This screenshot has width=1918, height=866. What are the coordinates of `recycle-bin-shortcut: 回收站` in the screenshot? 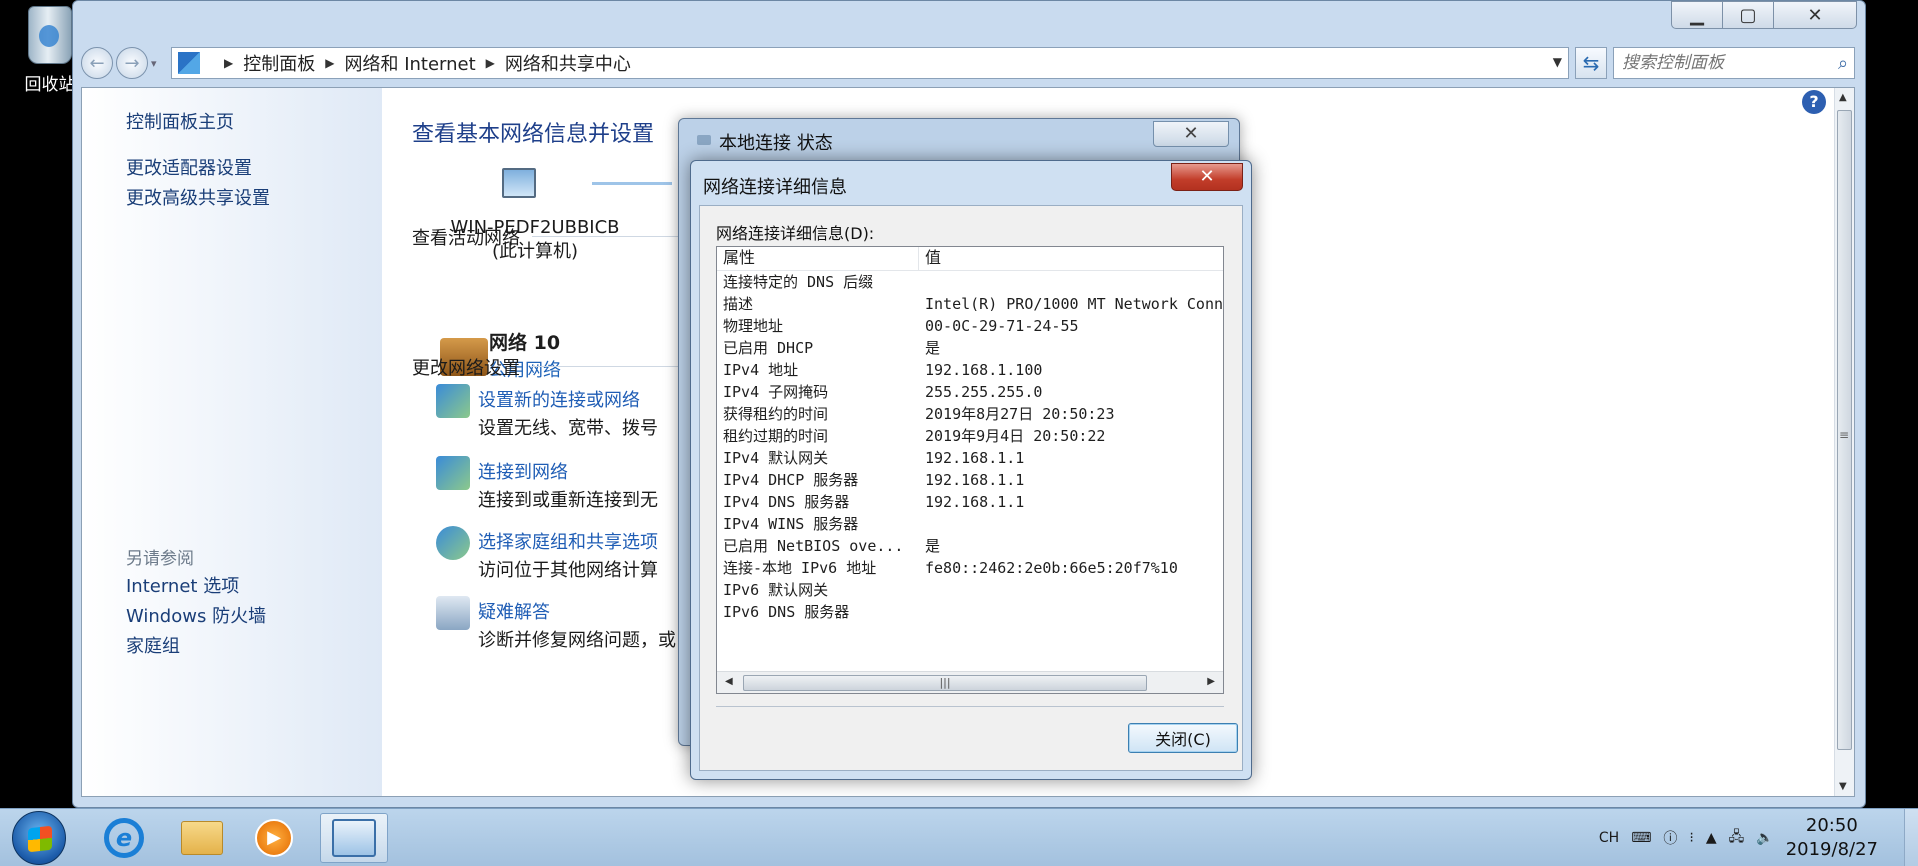 It's located at (50, 50).